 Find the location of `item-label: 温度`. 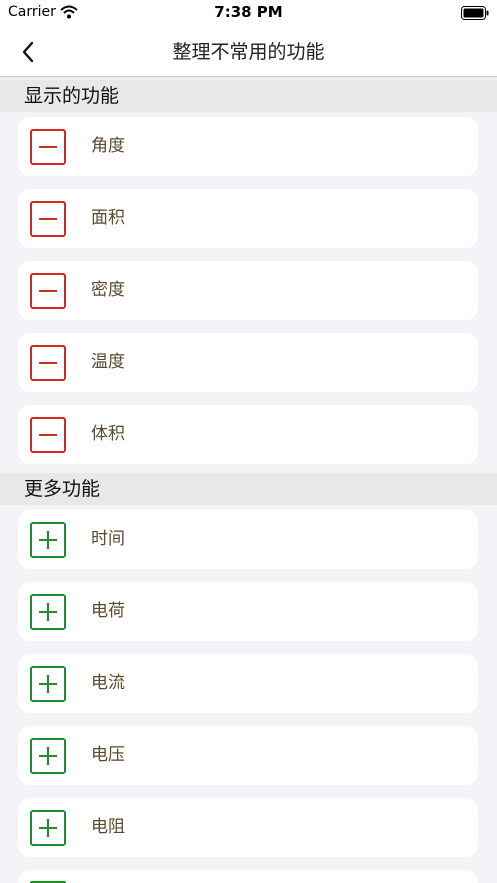

item-label: 温度 is located at coordinates (108, 362).